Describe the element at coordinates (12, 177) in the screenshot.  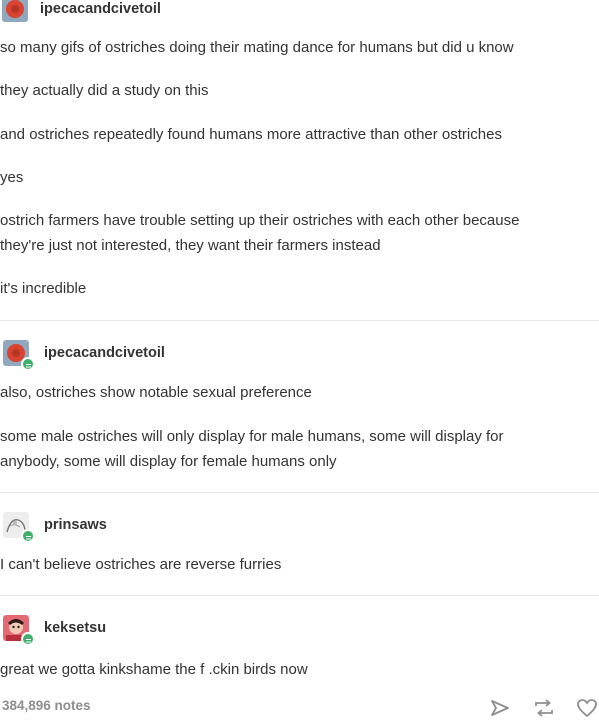
I see `post-text-line: yes` at that location.